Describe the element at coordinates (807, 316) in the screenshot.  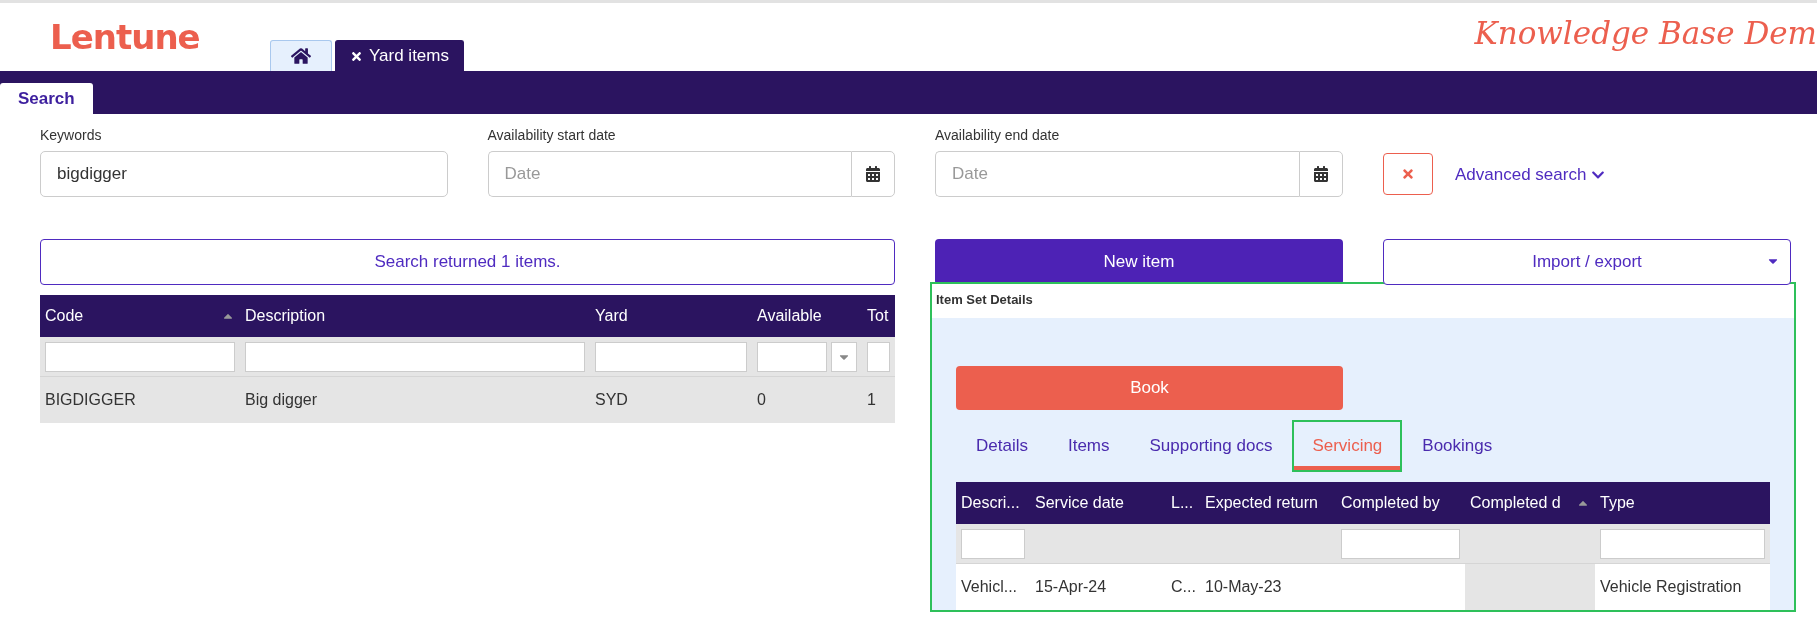
I see `column-header: Available` at that location.